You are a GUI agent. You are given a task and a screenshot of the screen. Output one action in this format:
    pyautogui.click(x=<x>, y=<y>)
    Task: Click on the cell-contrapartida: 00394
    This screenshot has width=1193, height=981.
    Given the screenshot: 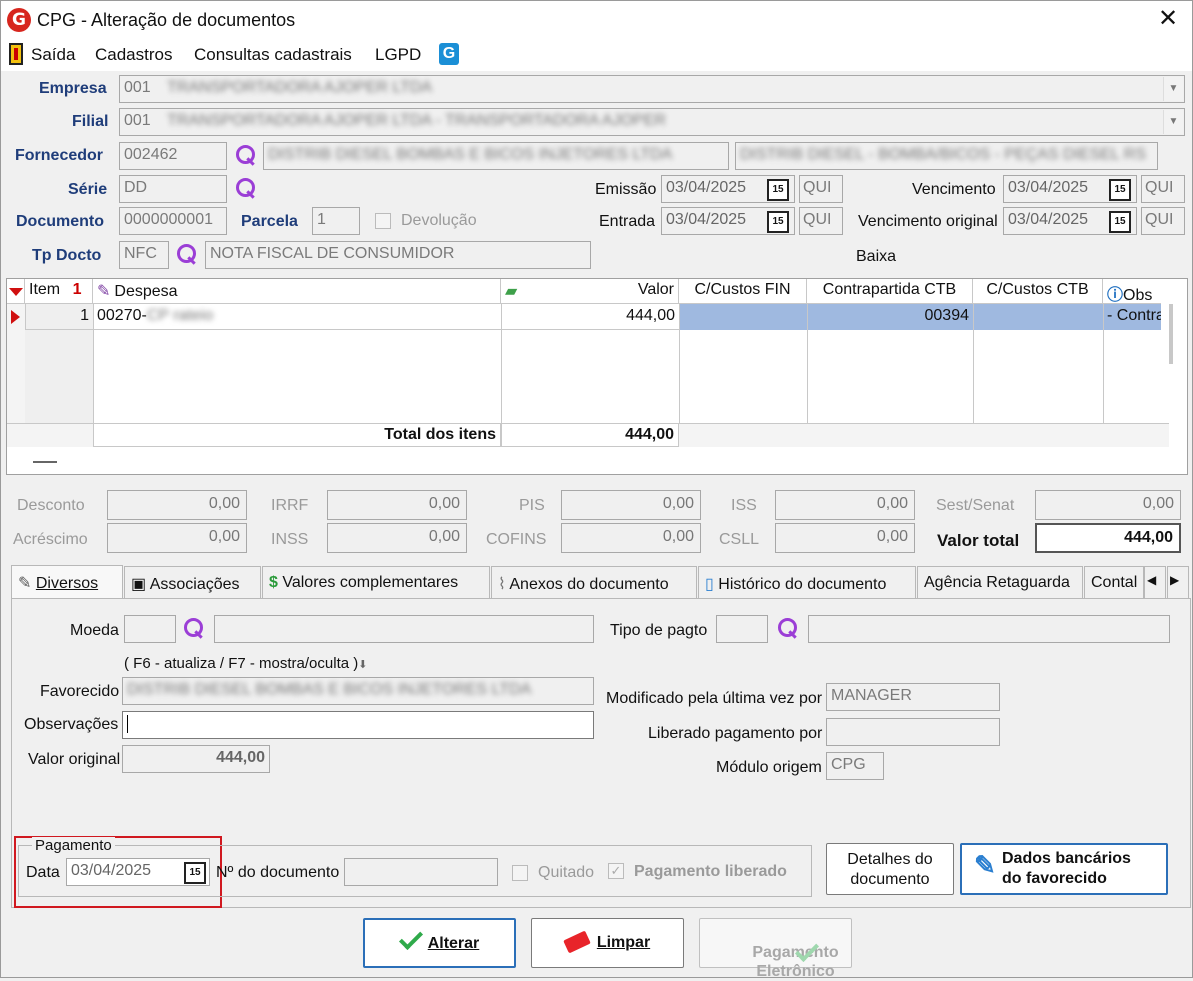 What is the action you would take?
    pyautogui.click(x=890, y=317)
    